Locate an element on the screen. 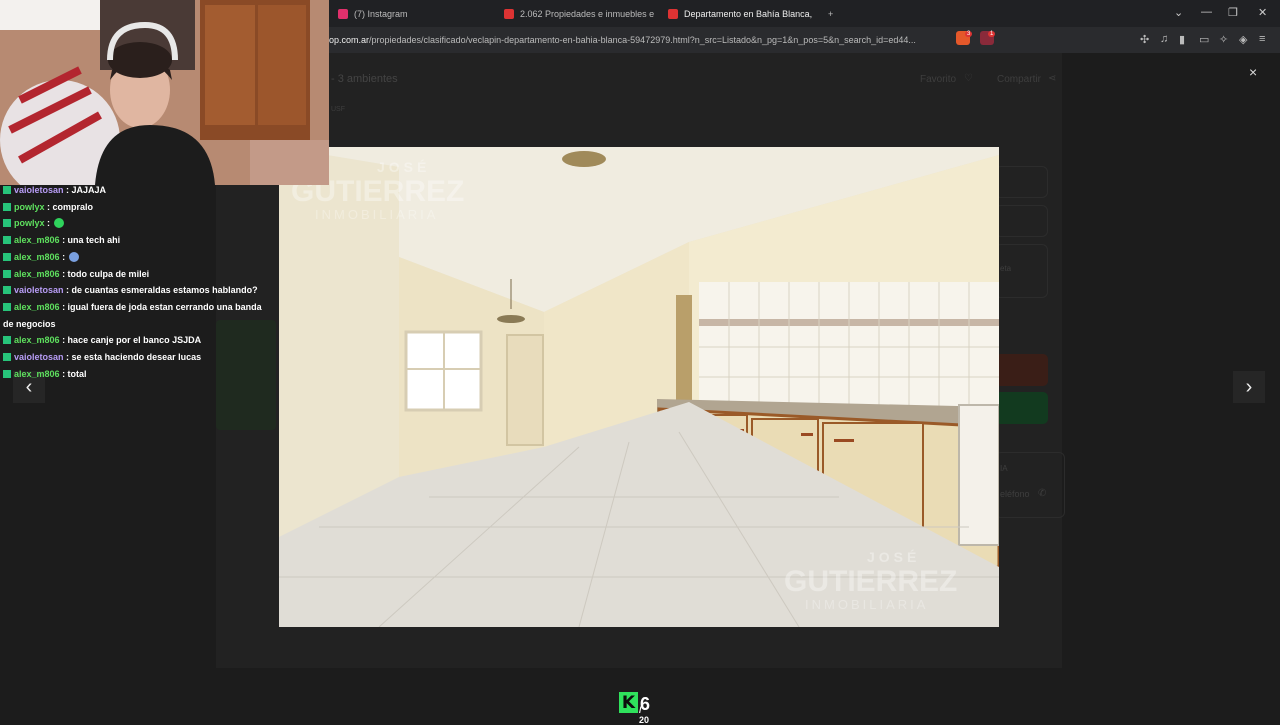 Image resolution: width=1280 pixels, height=725 pixels. chat-message: alex_m806 : total is located at coordinates (135, 374).